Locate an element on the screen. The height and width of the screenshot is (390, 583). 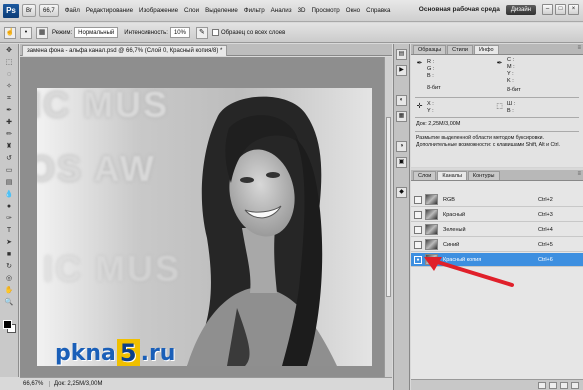
gradient-tool-icon: ▤ is located at coordinates (9, 182).